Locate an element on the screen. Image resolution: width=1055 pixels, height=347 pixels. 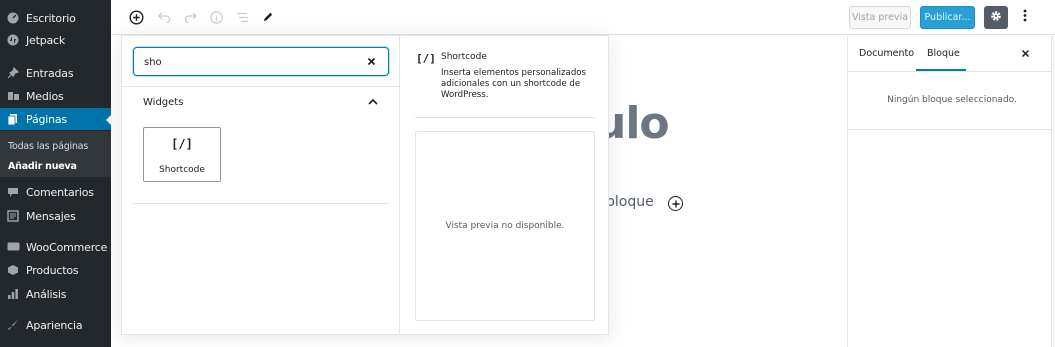
preview-box: Vista previa no disponible. is located at coordinates (505, 226).